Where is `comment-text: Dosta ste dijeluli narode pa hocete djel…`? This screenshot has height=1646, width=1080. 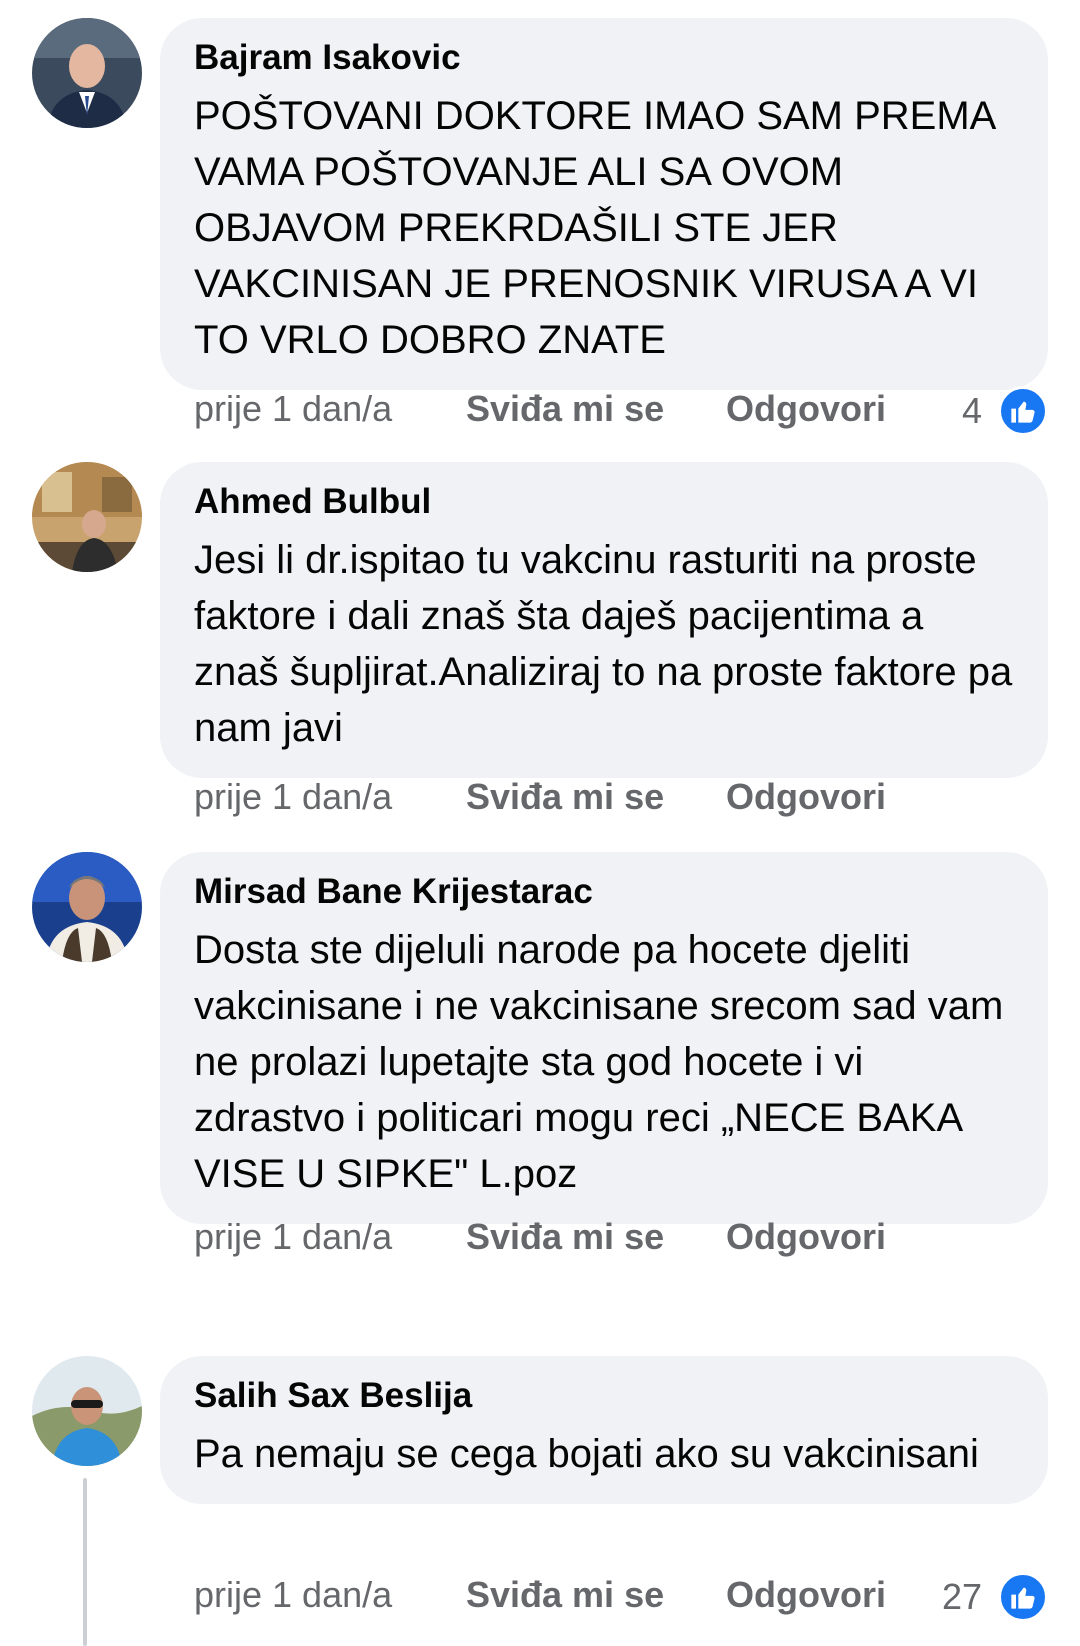
comment-text: Dosta ste dijeluli narode pa hocete djel… is located at coordinates (599, 1062).